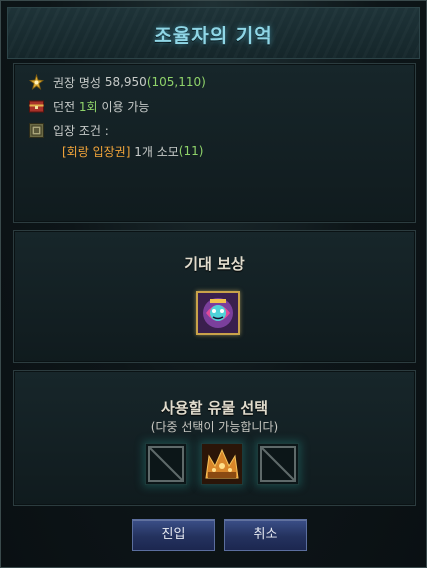  Describe the element at coordinates (213, 36) in the screenshot. I see `window-title: 조율자의 기억` at that location.